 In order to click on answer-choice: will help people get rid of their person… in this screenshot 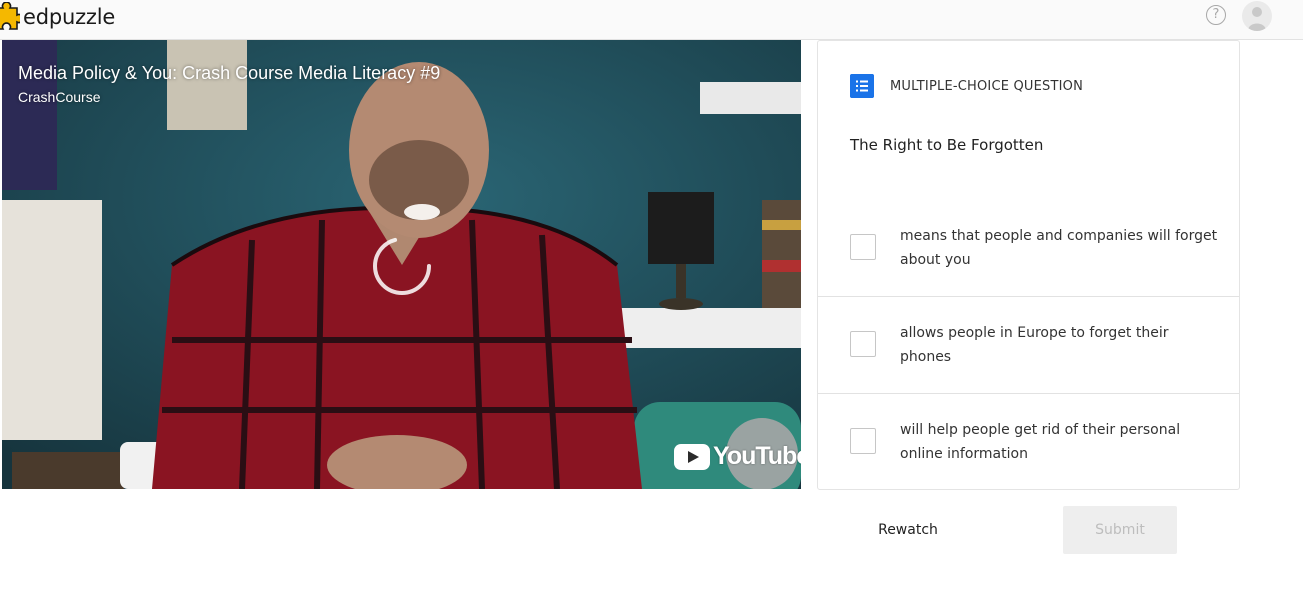, I will do `click(1028, 441)`.